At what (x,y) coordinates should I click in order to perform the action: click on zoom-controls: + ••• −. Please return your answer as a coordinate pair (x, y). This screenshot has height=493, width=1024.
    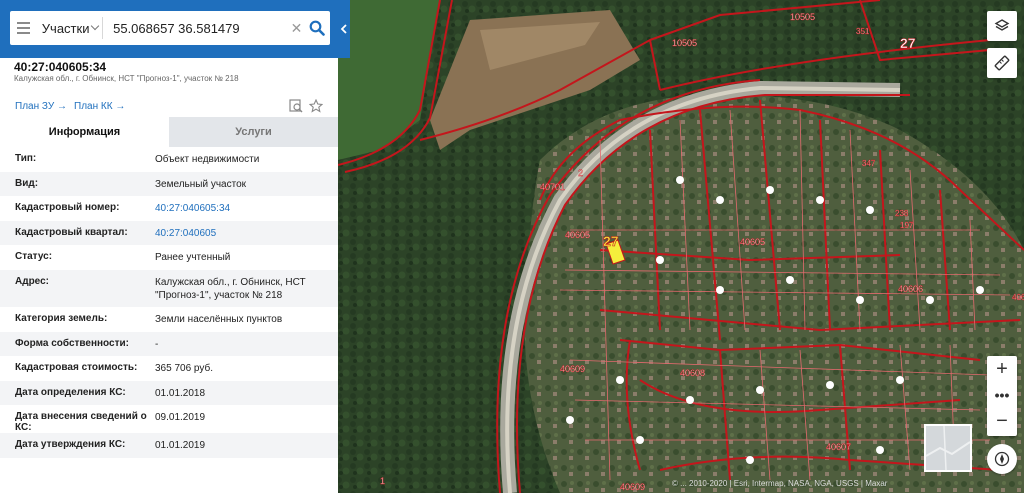
    Looking at the image, I should click on (1002, 396).